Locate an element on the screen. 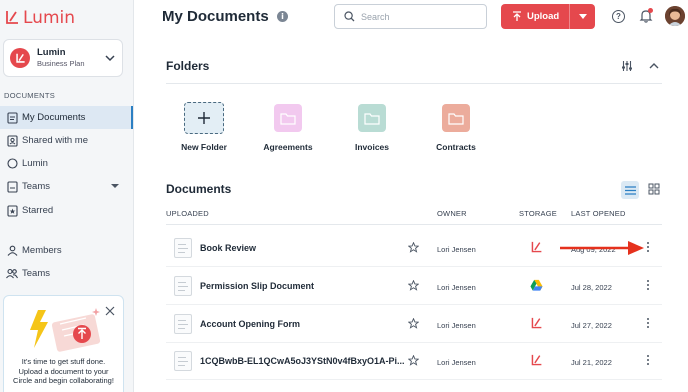 The width and height of the screenshot is (688, 392). search-input is located at coordinates (416, 16).